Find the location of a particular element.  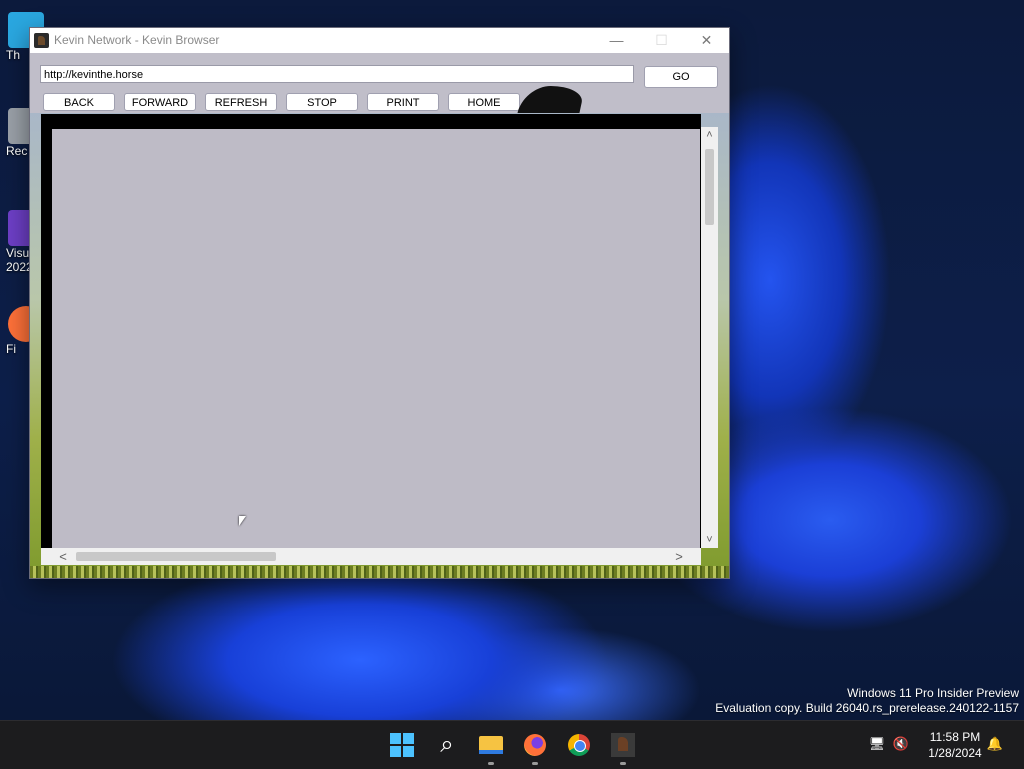

network-icon: 🖥 is located at coordinates (877, 744).